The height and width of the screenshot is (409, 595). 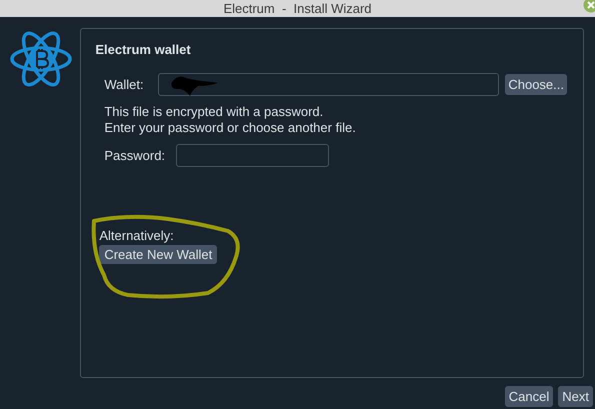 I want to click on alternatively-label: Alternatively:, so click(x=137, y=235).